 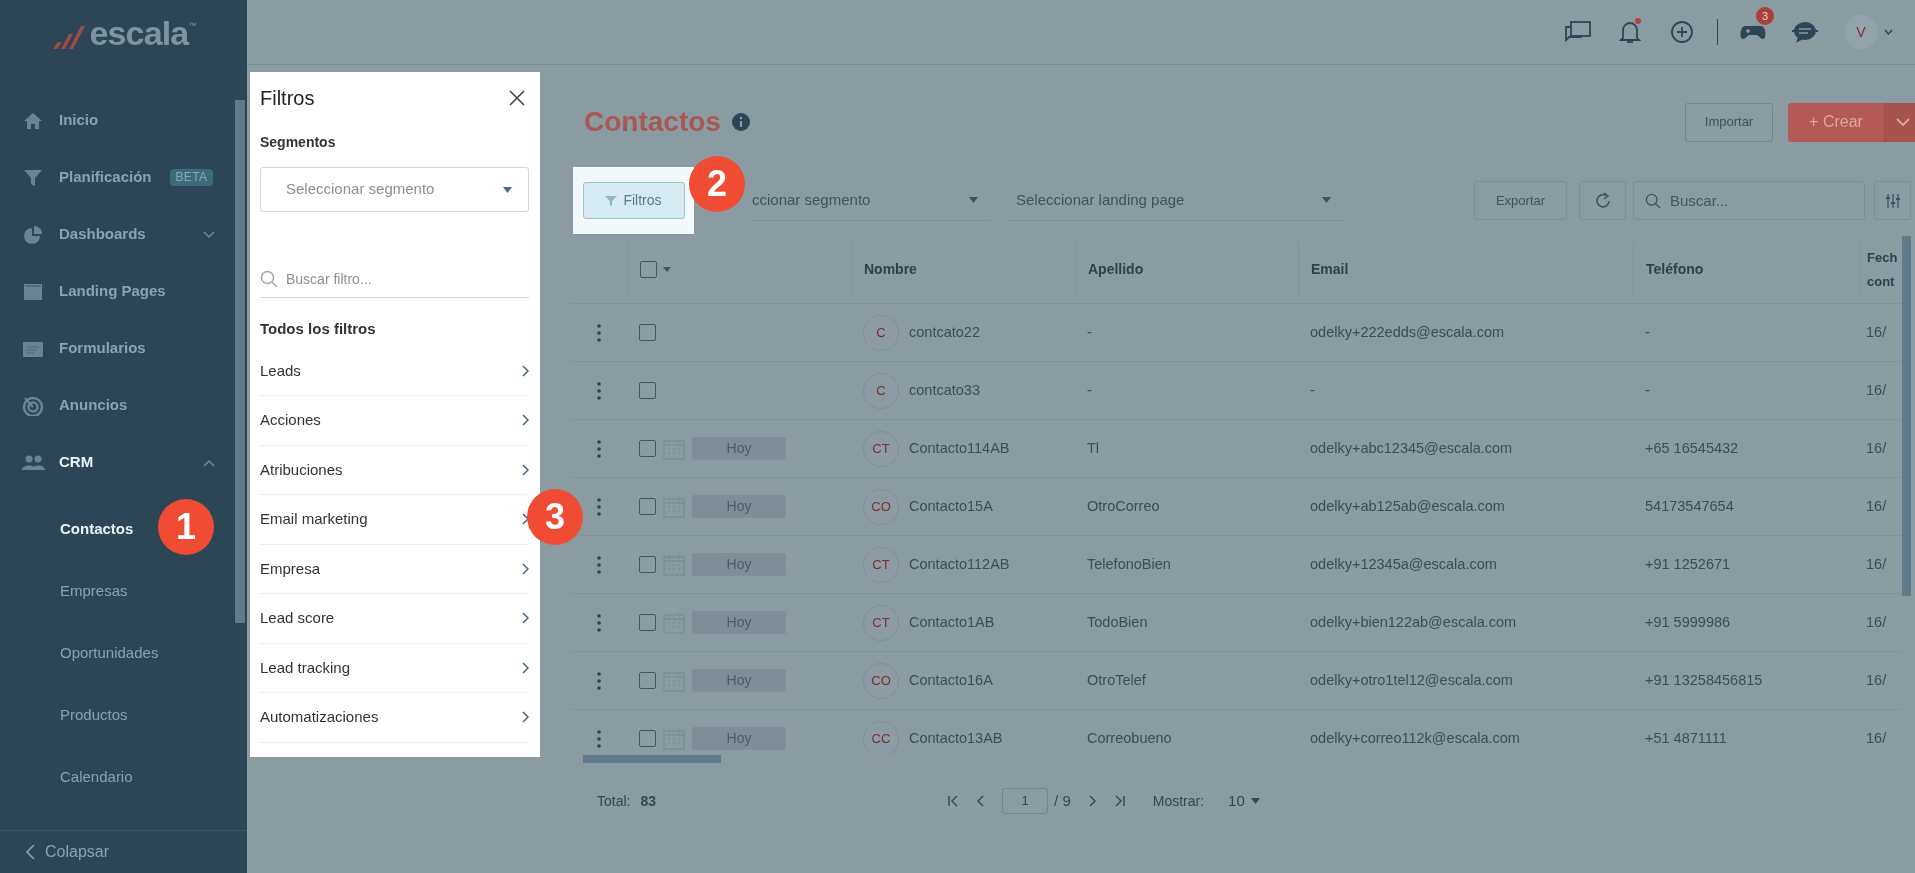 I want to click on column-header: Nombre, so click(x=890, y=269).